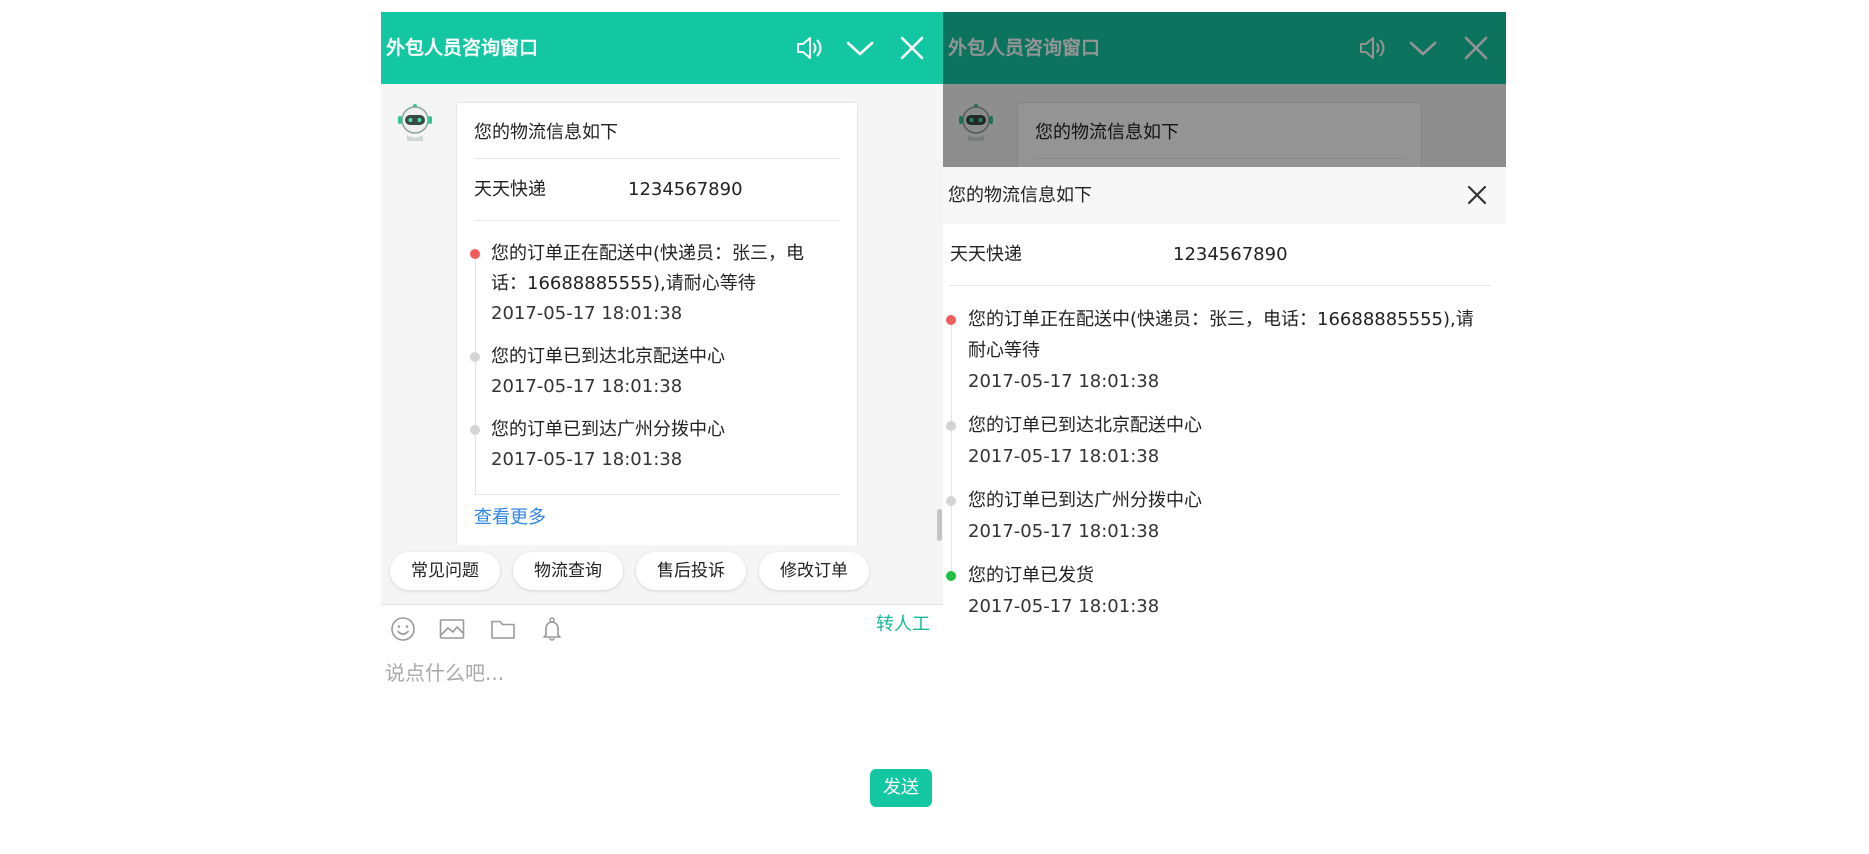 This screenshot has width=1869, height=854. I want to click on transfer-to-agent-button: 转人工, so click(903, 625).